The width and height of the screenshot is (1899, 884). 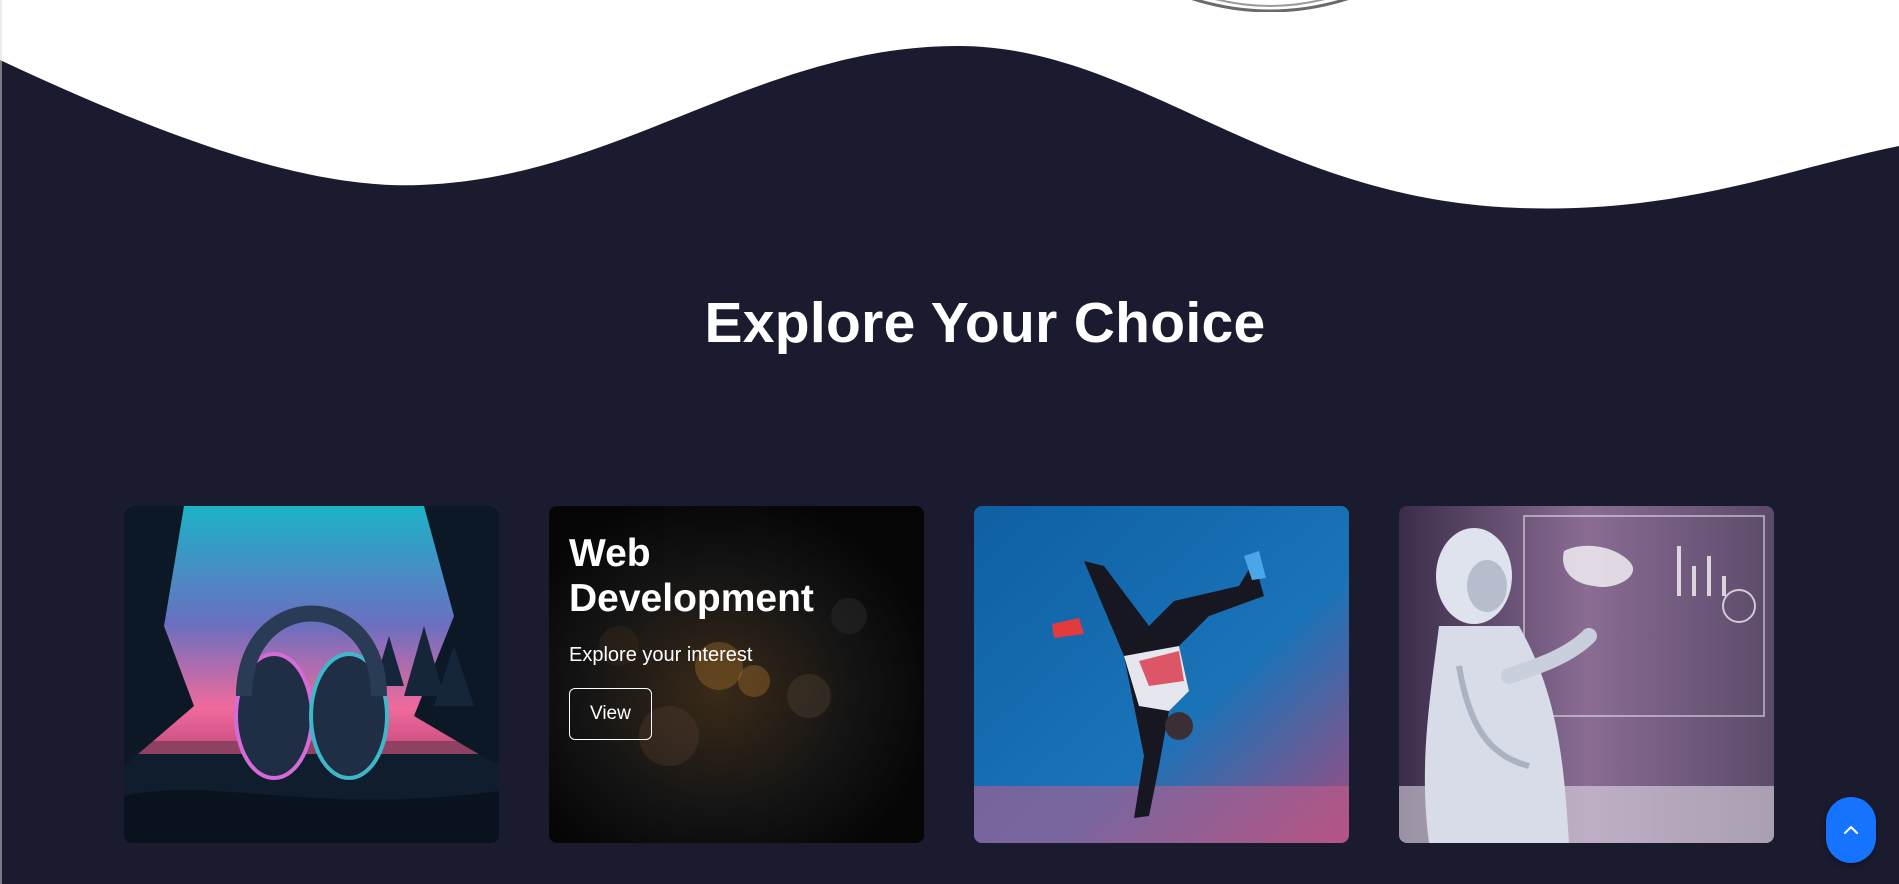 I want to click on breakdancer-image, so click(x=1161, y=674).